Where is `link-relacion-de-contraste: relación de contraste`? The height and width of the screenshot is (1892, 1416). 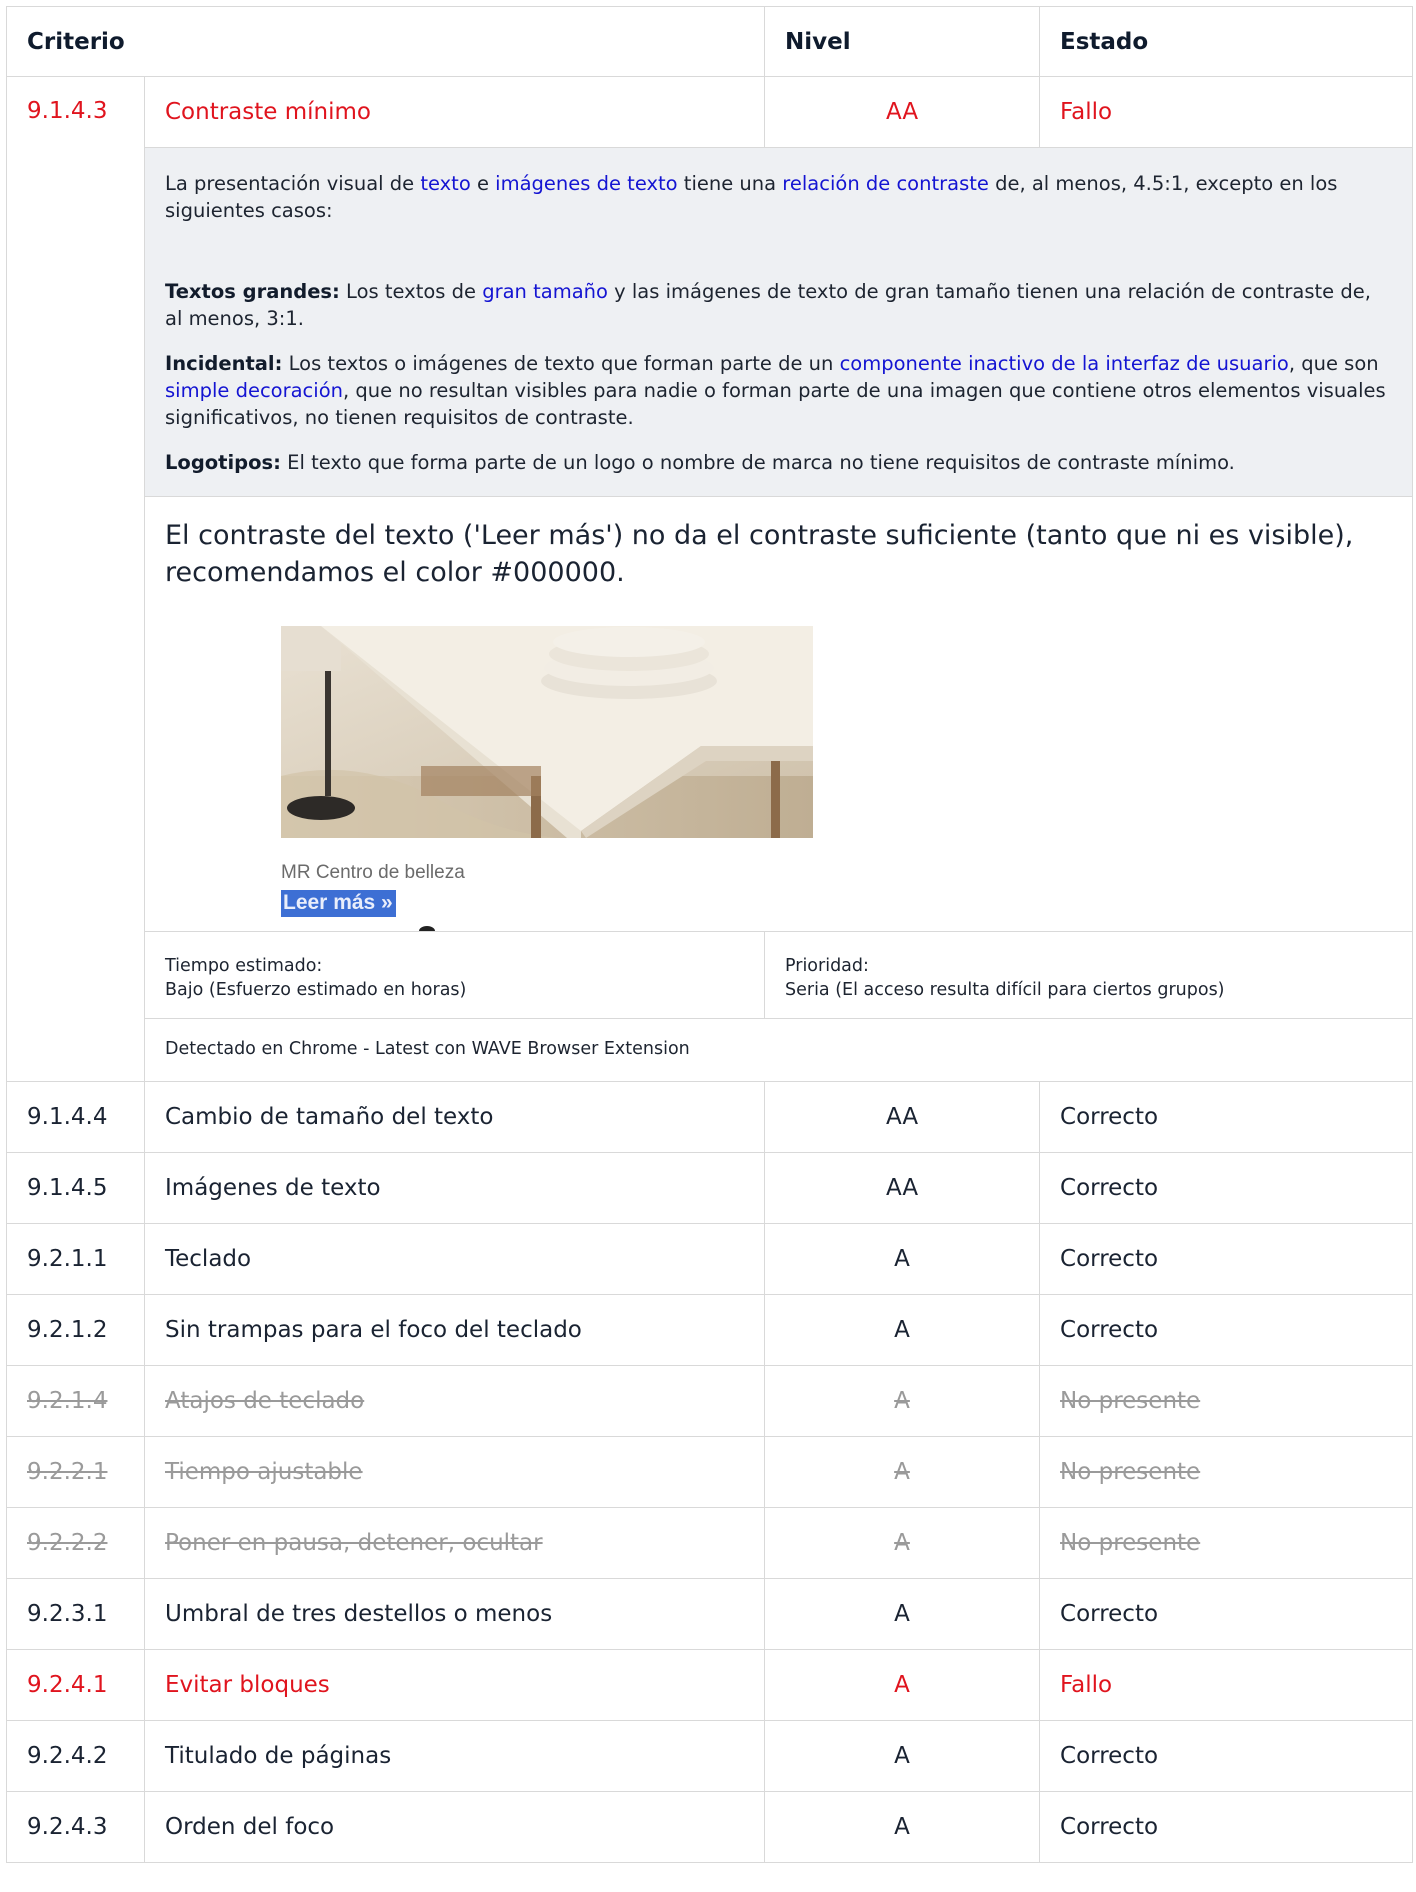 link-relacion-de-contraste: relación de contraste is located at coordinates (885, 183).